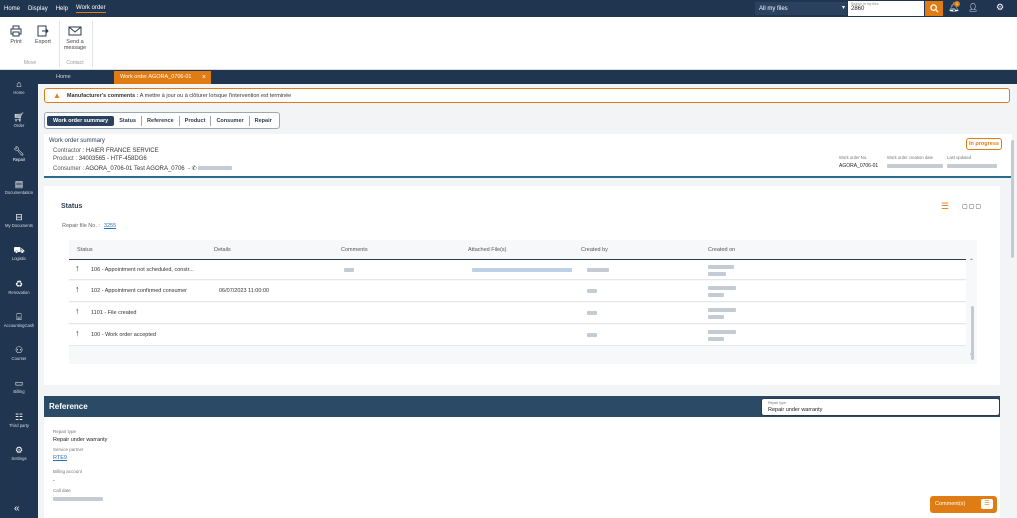  I want to click on sidebar-item-label: Third party, so click(18, 425).